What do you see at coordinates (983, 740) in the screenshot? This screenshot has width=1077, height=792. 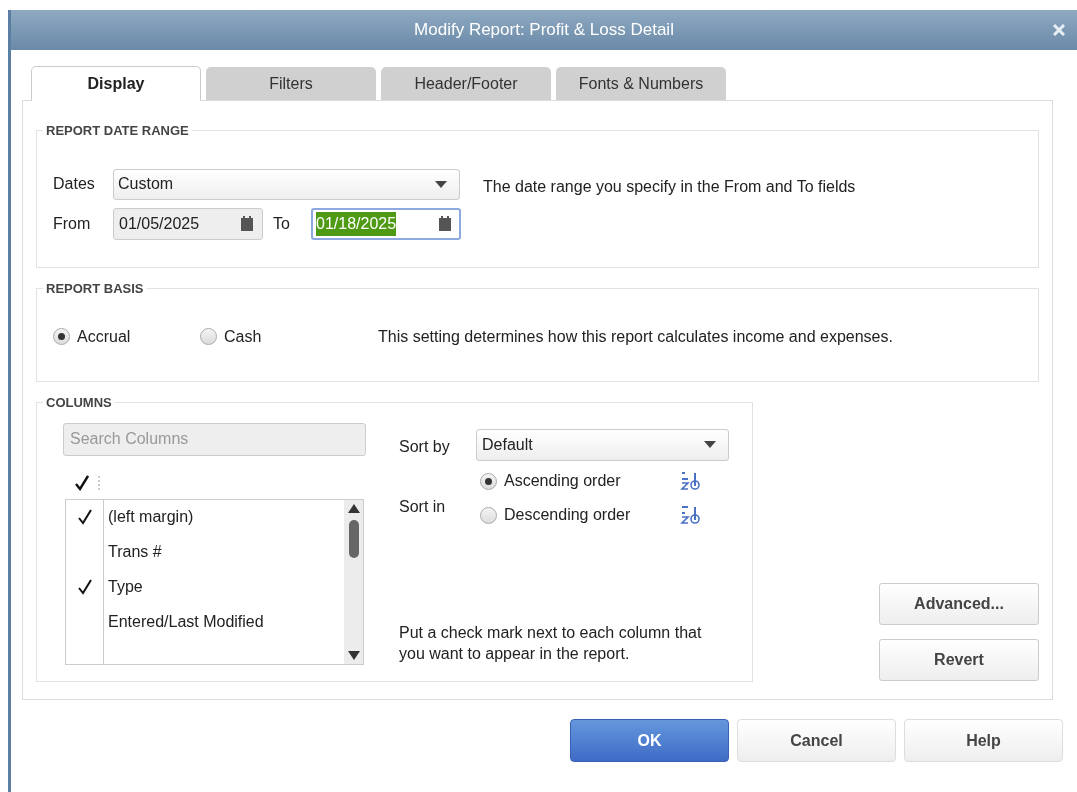 I see `dialog-button: Help` at bounding box center [983, 740].